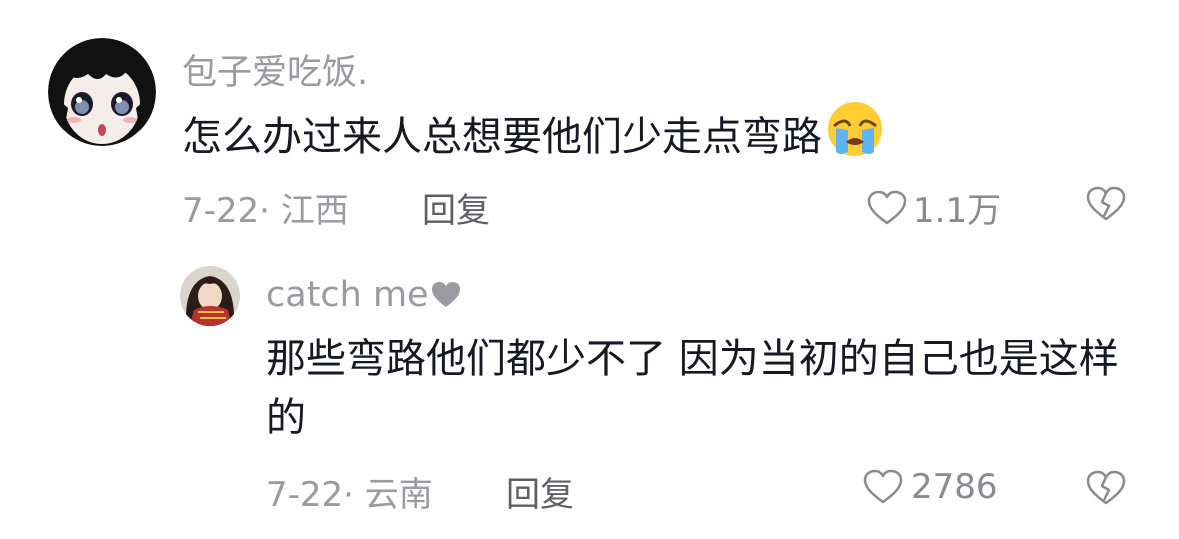 The height and width of the screenshot is (539, 1179). What do you see at coordinates (855, 137) in the screenshot?
I see `crying-face-emoji-icon` at bounding box center [855, 137].